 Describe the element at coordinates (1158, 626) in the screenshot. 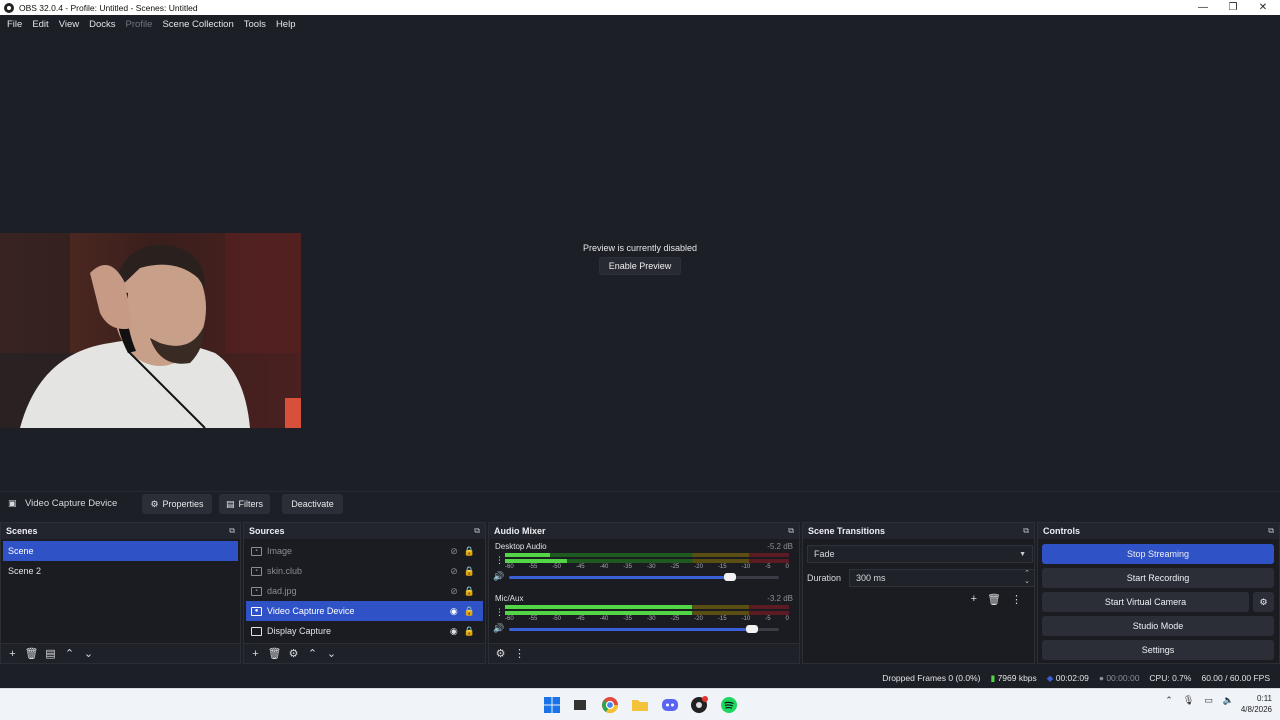

I see `studio-mode-button: Studio Mode` at that location.